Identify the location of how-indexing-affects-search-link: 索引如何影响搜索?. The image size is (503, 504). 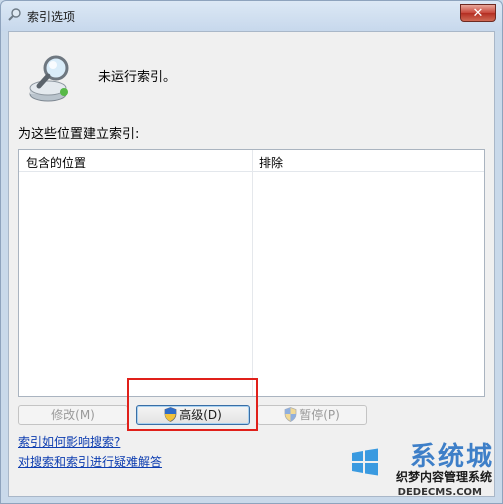
(69, 441).